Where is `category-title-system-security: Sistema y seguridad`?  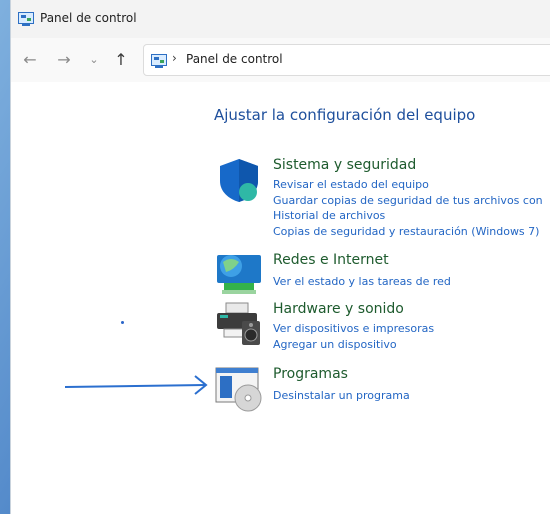 category-title-system-security: Sistema y seguridad is located at coordinates (344, 165).